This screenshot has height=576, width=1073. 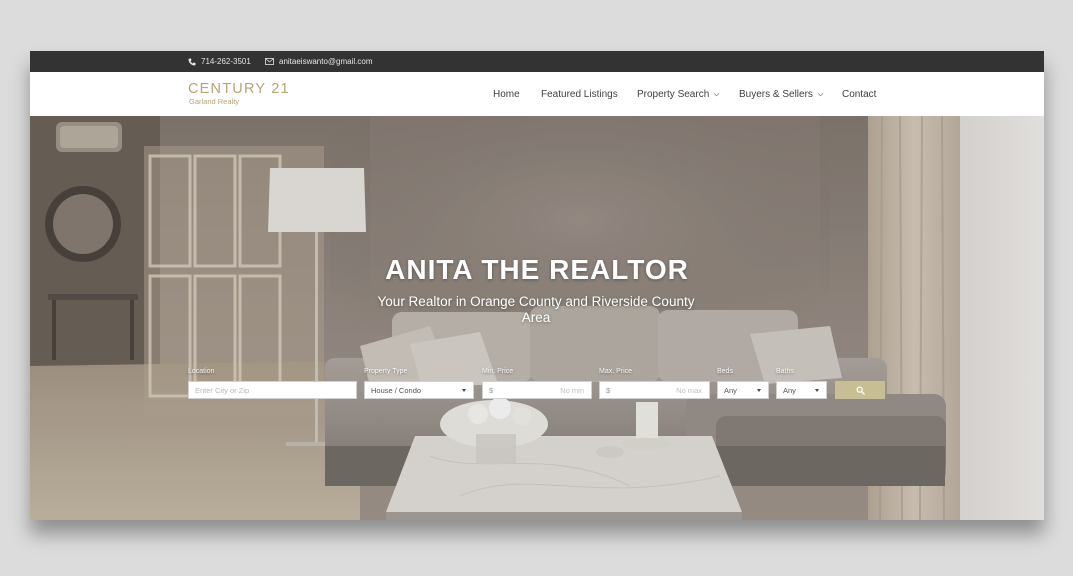 I want to click on beds-value: Any, so click(x=730, y=390).